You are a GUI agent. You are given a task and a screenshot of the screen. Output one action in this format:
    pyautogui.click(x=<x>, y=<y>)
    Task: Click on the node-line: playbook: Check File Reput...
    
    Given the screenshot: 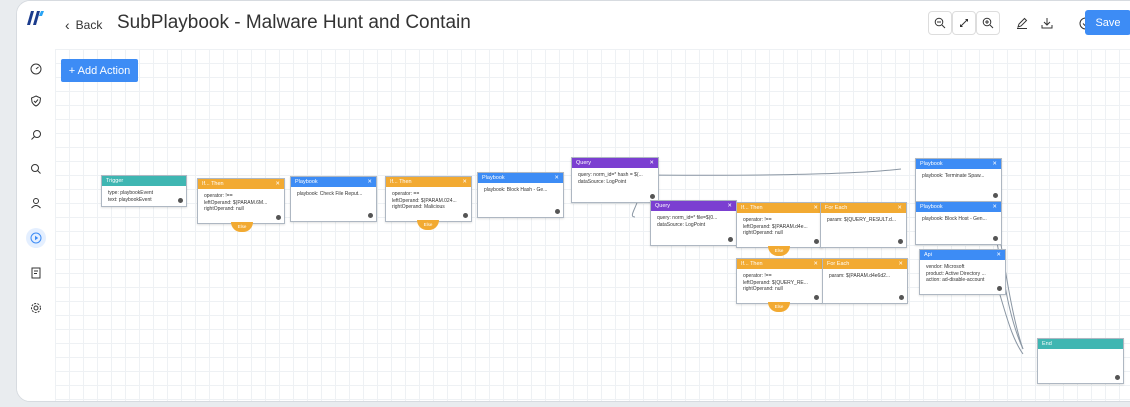 What is the action you would take?
    pyautogui.click(x=330, y=194)
    